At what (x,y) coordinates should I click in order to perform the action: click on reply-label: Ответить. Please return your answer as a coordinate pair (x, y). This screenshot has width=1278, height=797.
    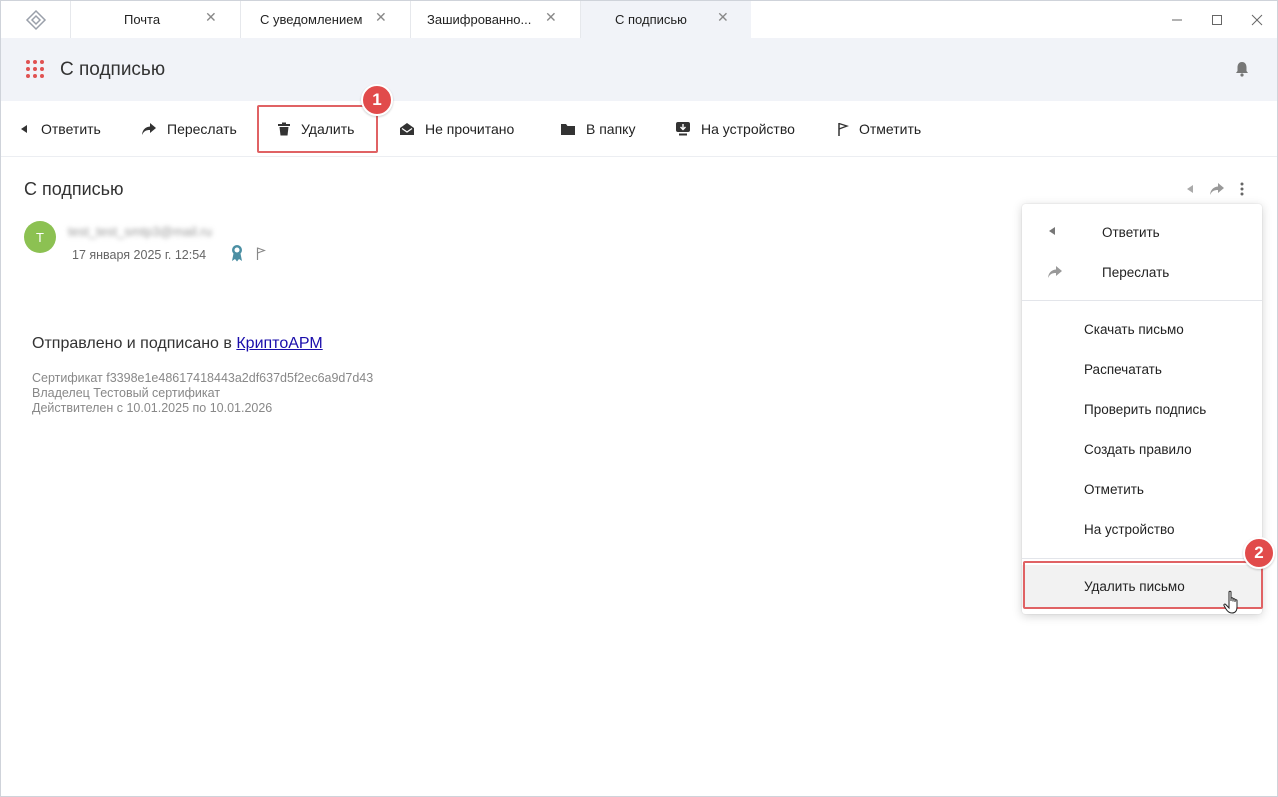
    Looking at the image, I should click on (71, 129).